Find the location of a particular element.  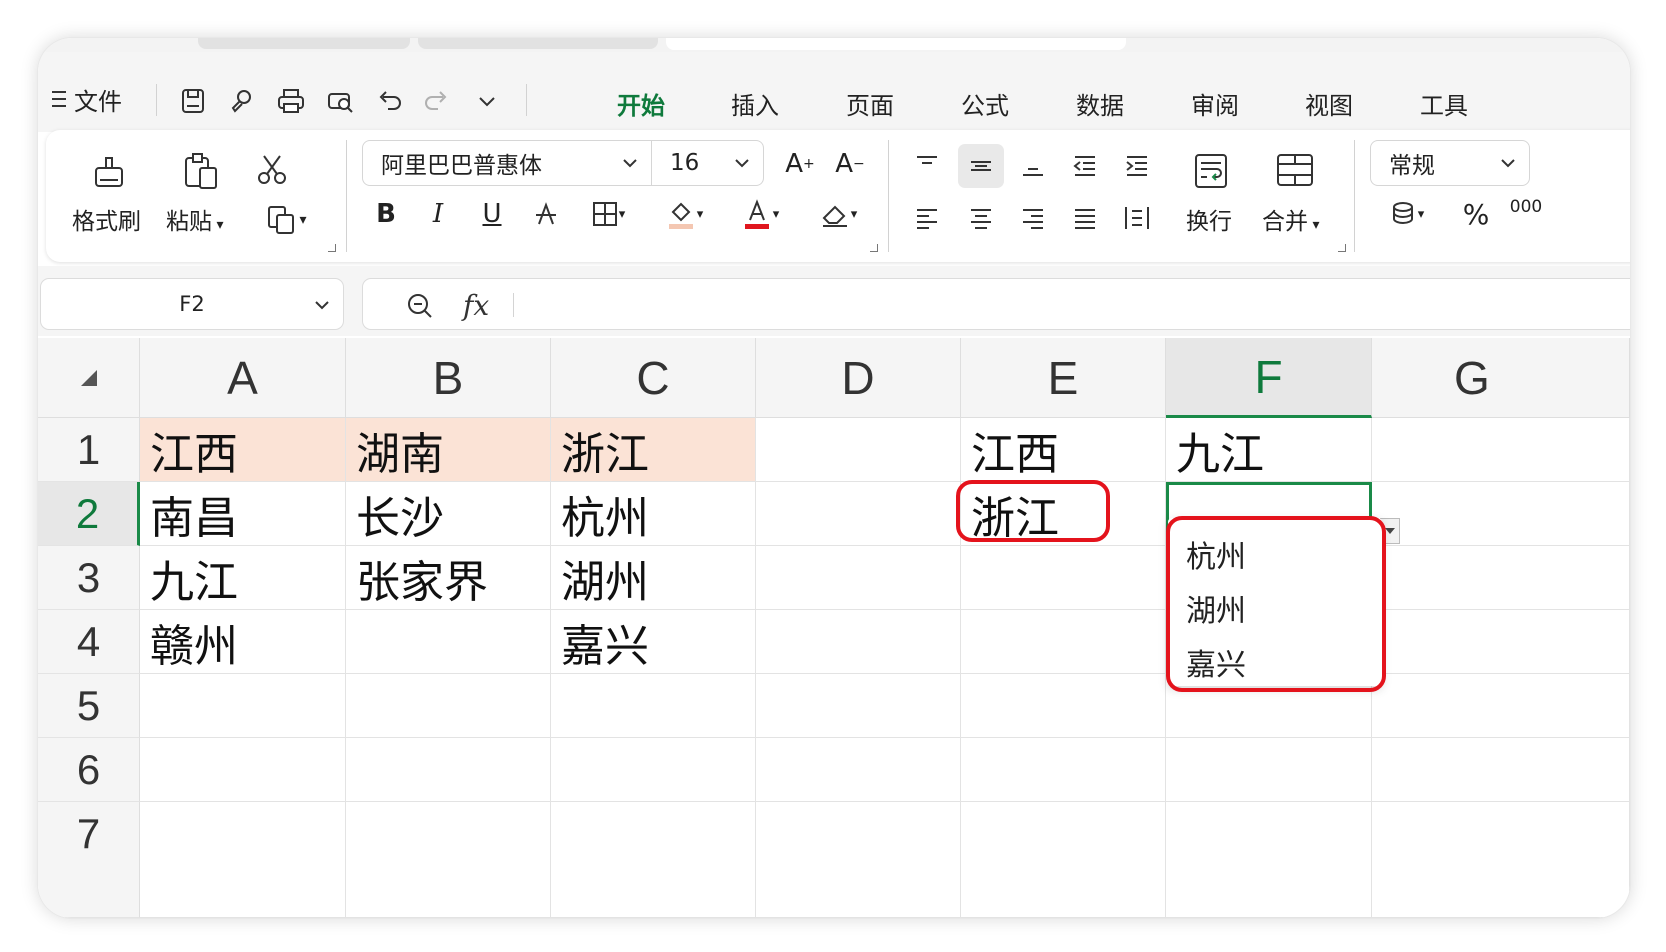

number-format-select: 常规 is located at coordinates (1450, 163).